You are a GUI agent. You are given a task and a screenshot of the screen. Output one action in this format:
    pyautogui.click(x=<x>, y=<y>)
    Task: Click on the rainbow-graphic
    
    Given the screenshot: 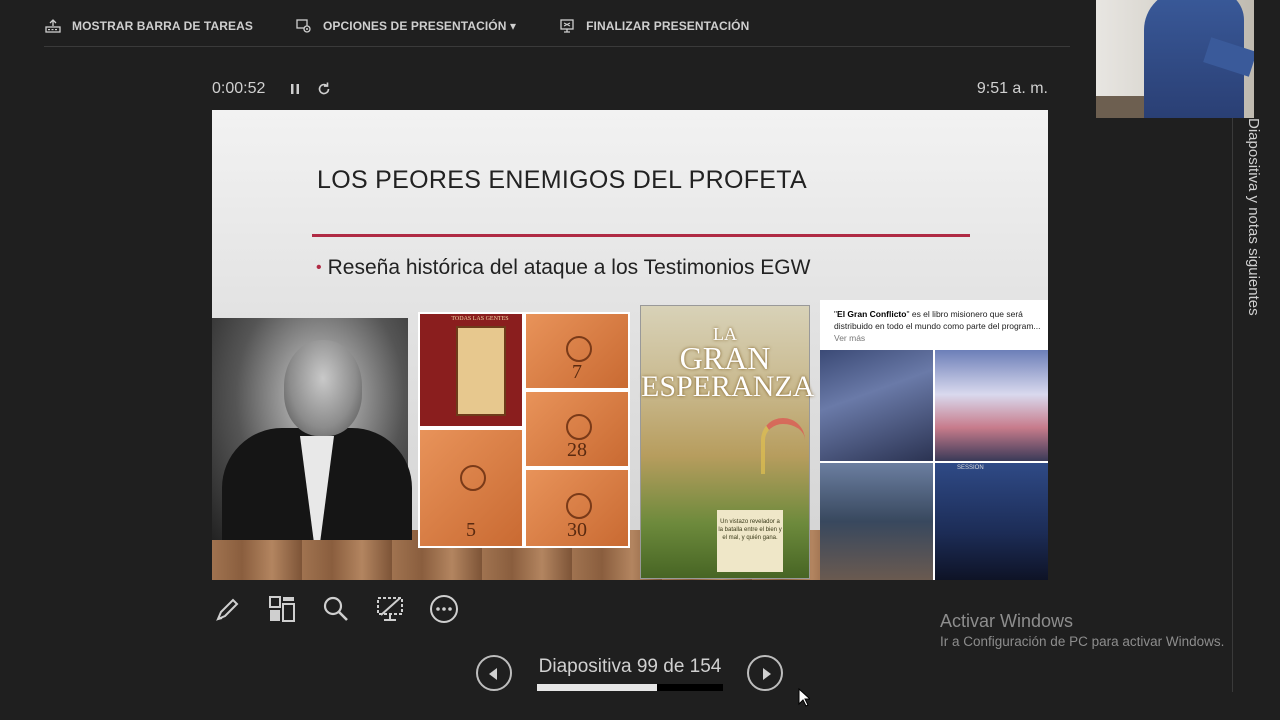 What is the action you would take?
    pyautogui.click(x=783, y=446)
    